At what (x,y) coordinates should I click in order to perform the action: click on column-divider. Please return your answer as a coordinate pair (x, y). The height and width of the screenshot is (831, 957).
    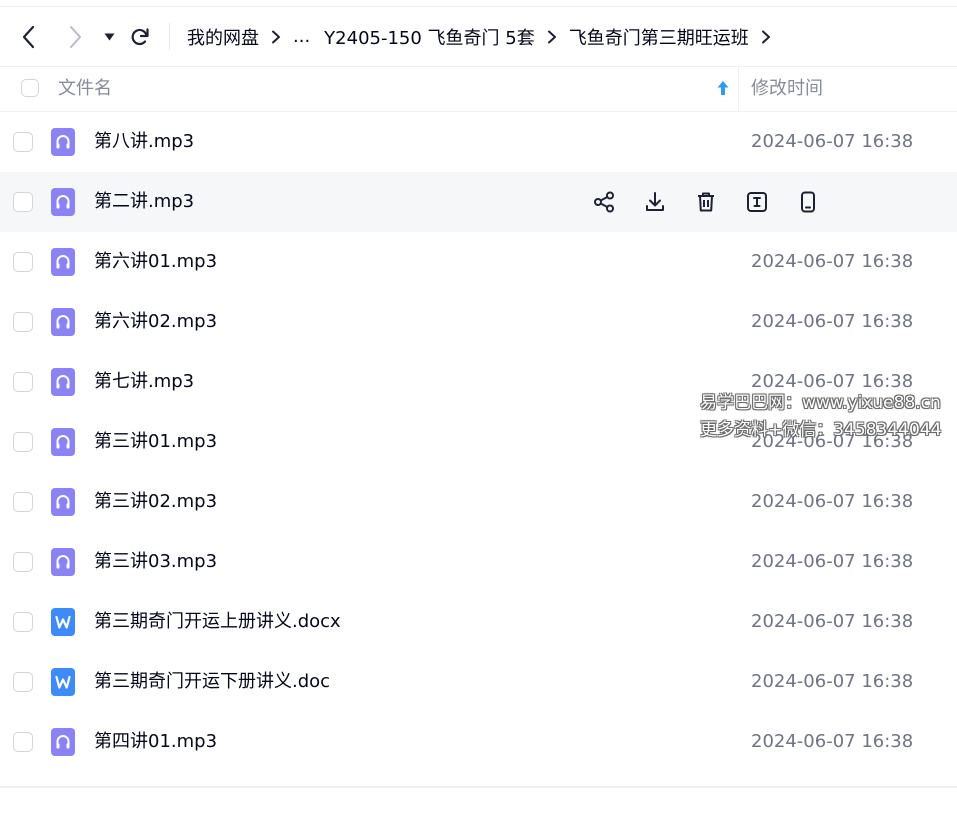
    Looking at the image, I should click on (738, 89).